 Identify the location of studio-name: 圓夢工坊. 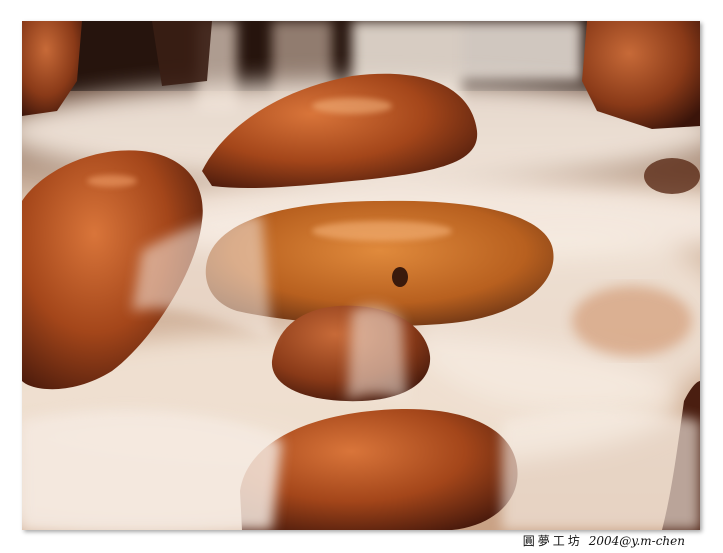
(552, 541).